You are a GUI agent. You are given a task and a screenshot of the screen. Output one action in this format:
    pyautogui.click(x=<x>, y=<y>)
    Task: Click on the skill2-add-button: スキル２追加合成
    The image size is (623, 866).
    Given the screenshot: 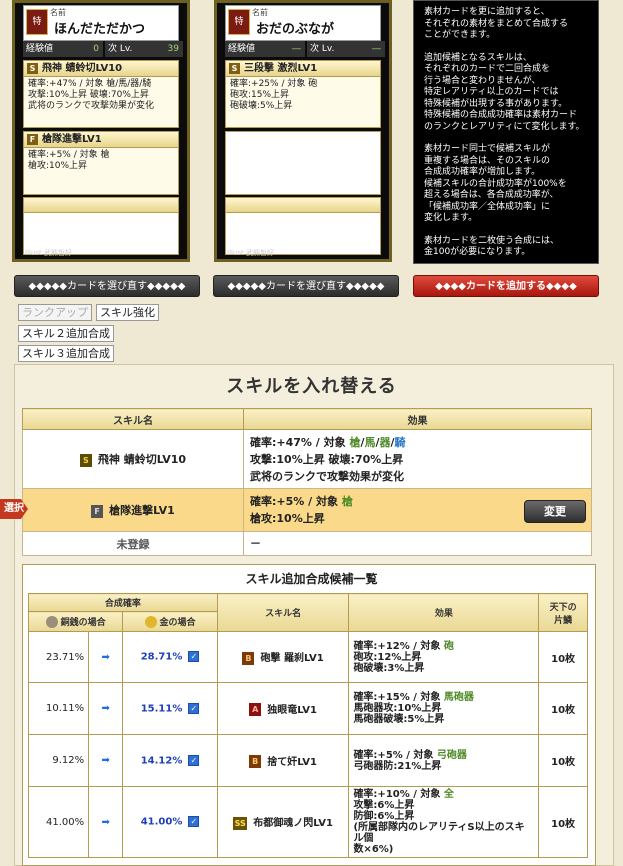 What is the action you would take?
    pyautogui.click(x=66, y=333)
    